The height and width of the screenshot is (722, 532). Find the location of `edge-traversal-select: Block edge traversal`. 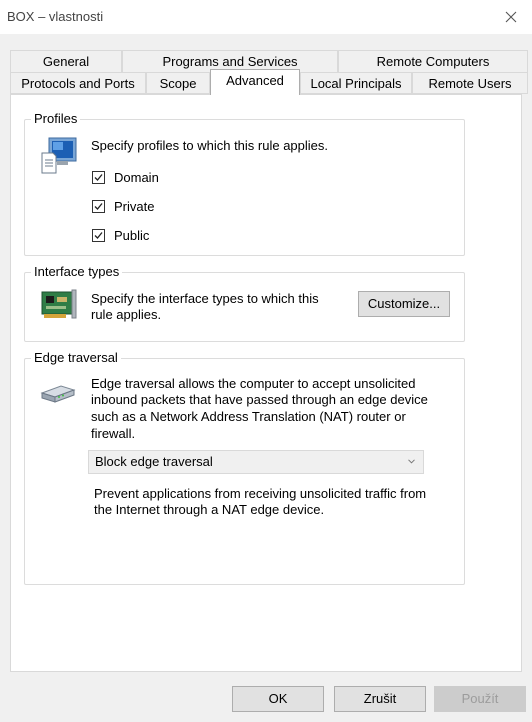

edge-traversal-select: Block edge traversal is located at coordinates (256, 462).